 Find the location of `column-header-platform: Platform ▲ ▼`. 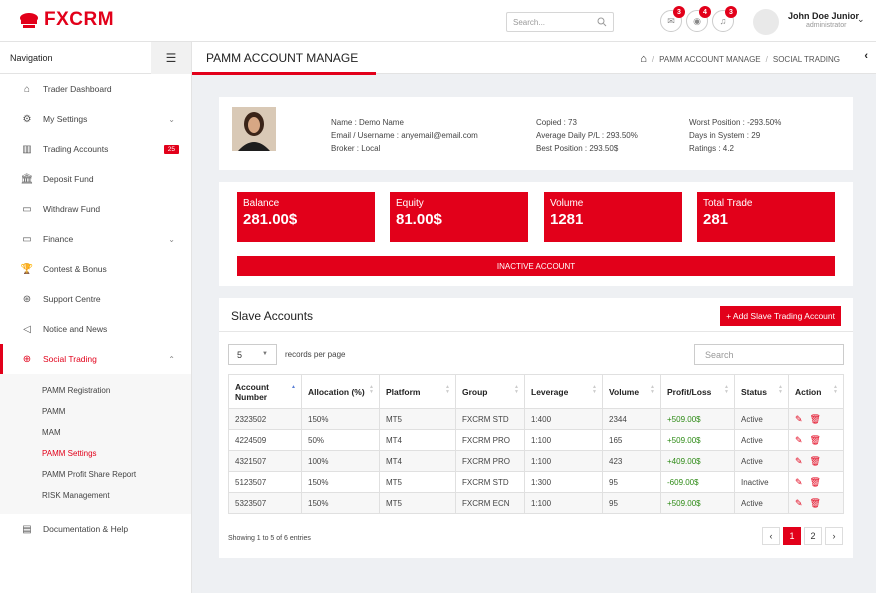

column-header-platform: Platform ▲ ▼ is located at coordinates (417, 391).